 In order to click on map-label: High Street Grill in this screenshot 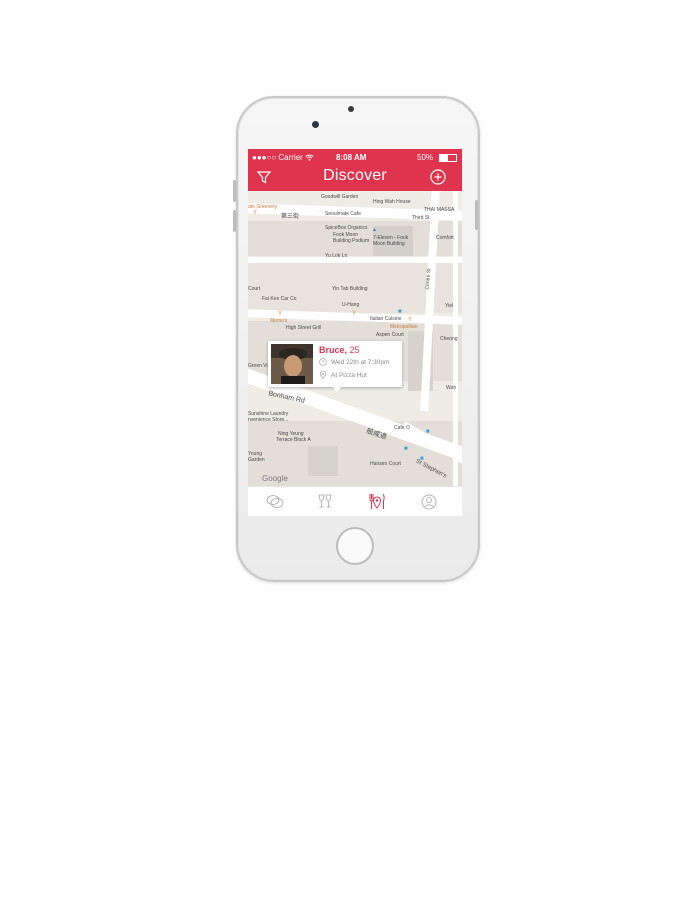, I will do `click(304, 328)`.